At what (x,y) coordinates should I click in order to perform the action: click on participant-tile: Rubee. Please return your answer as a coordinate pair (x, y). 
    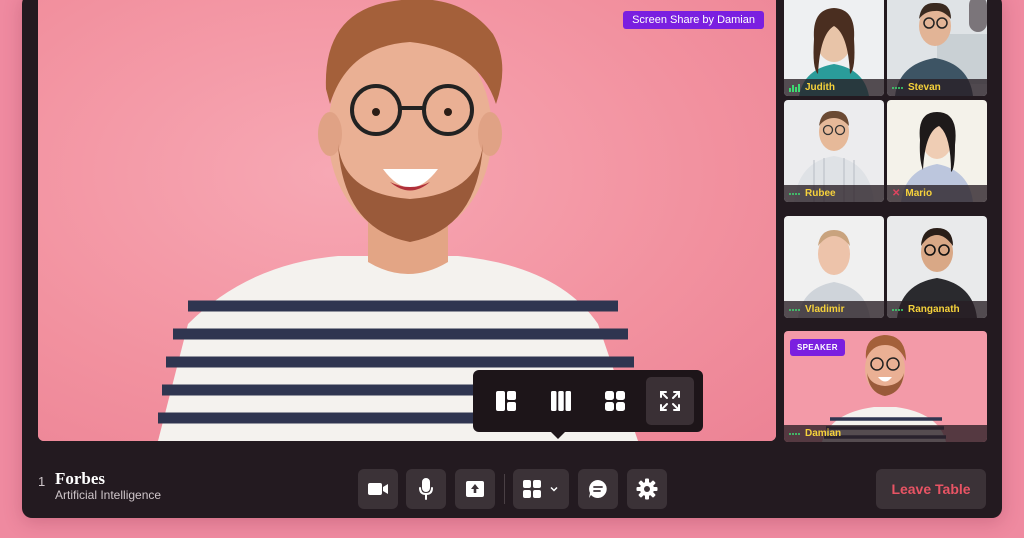
    Looking at the image, I should click on (834, 151).